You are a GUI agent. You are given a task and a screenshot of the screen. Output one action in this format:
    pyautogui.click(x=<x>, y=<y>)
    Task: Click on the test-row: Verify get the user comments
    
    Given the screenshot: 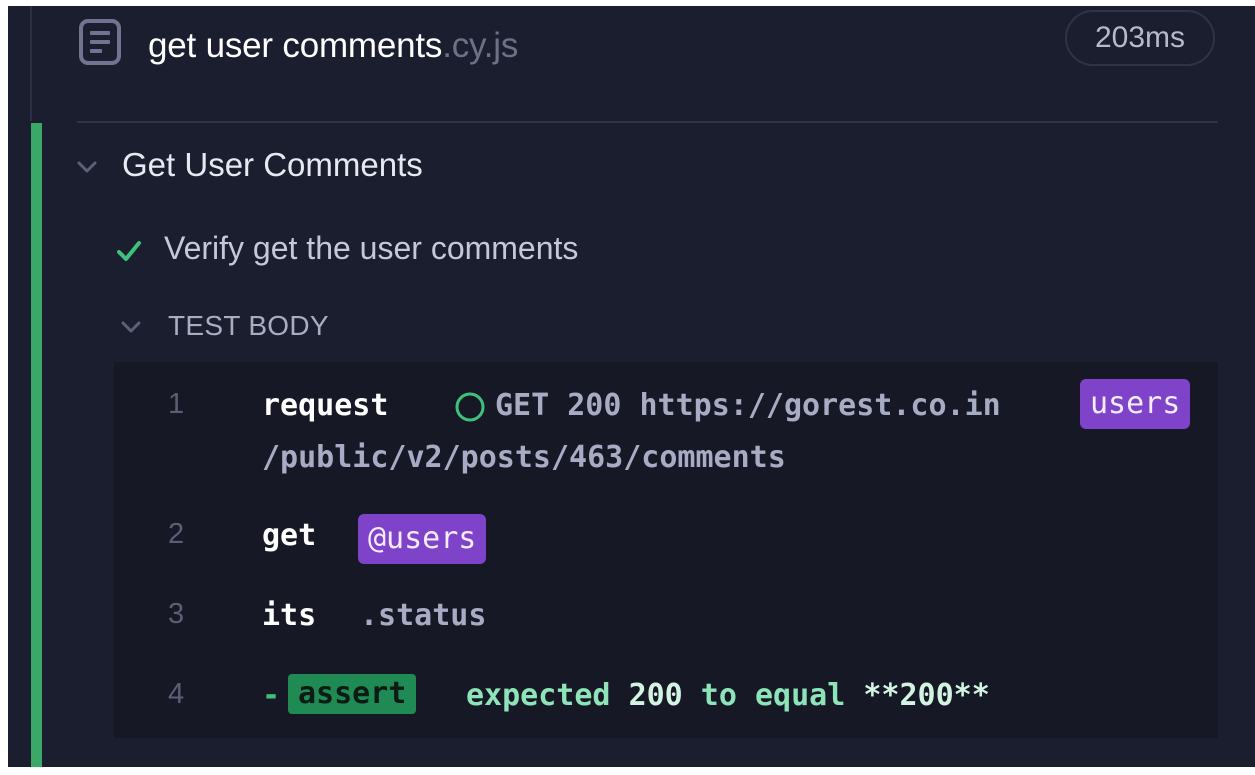 What is the action you would take?
    pyautogui.click(x=612, y=250)
    